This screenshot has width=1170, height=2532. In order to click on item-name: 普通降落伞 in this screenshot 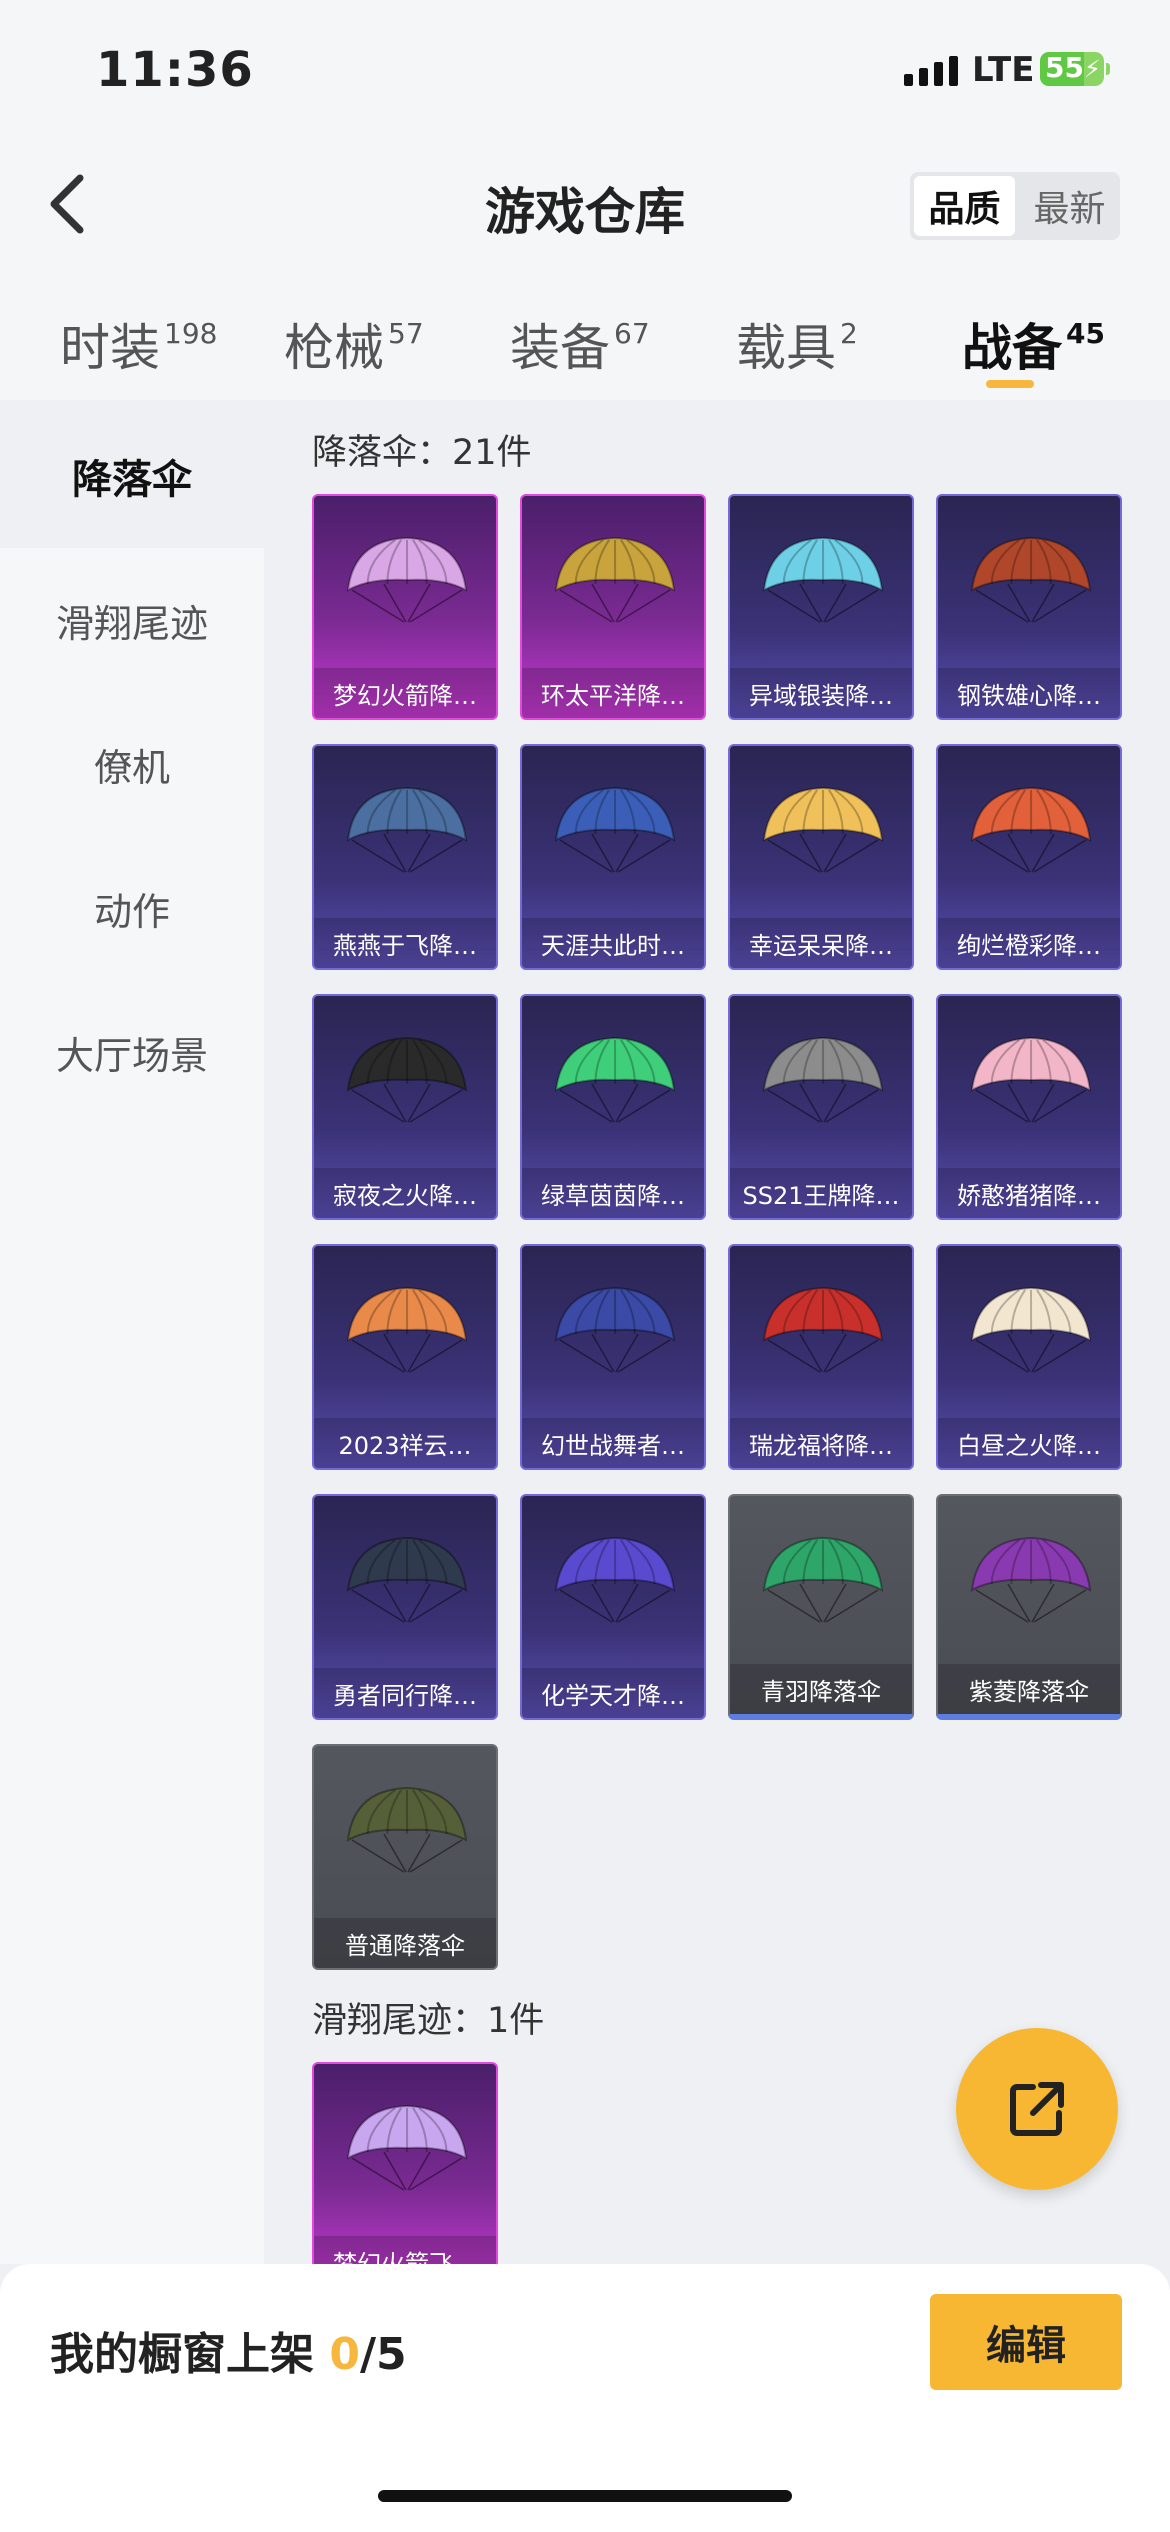, I will do `click(405, 1943)`.